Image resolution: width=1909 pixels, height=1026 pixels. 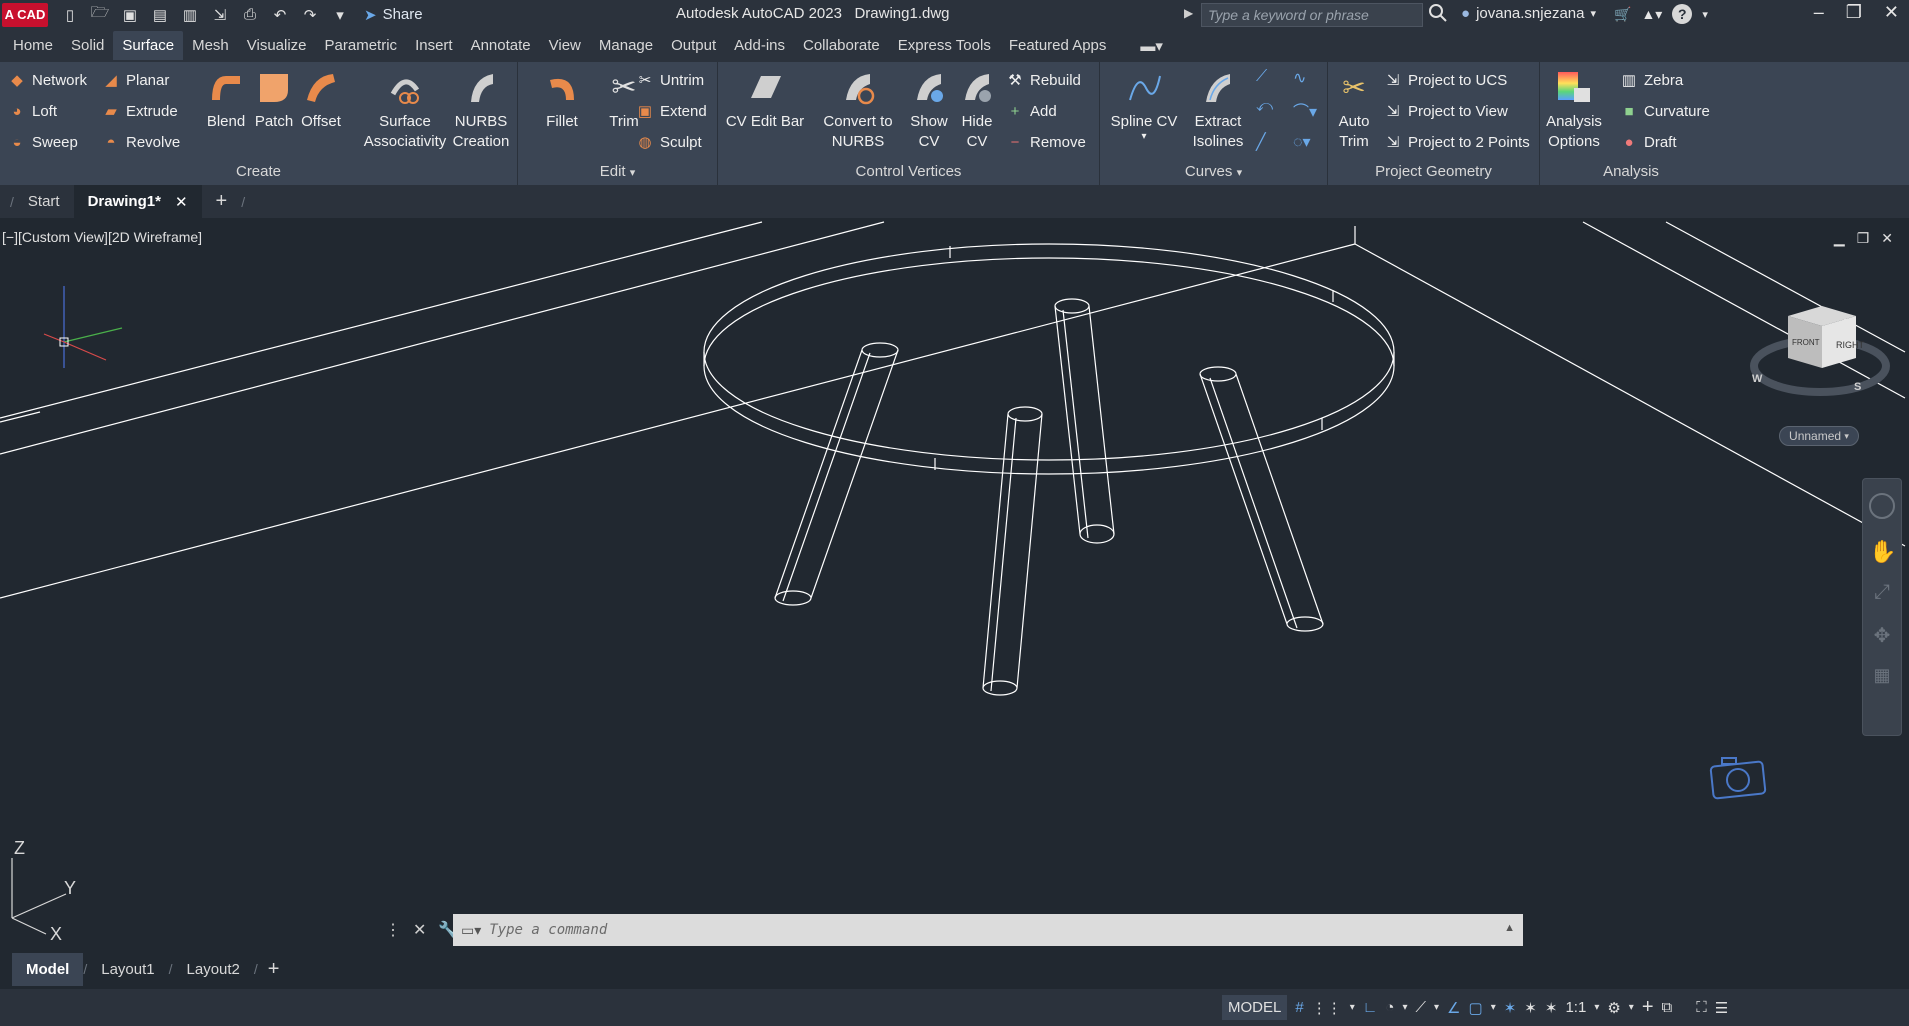 What do you see at coordinates (321, 100) in the screenshot?
I see `offset-button: Offset` at bounding box center [321, 100].